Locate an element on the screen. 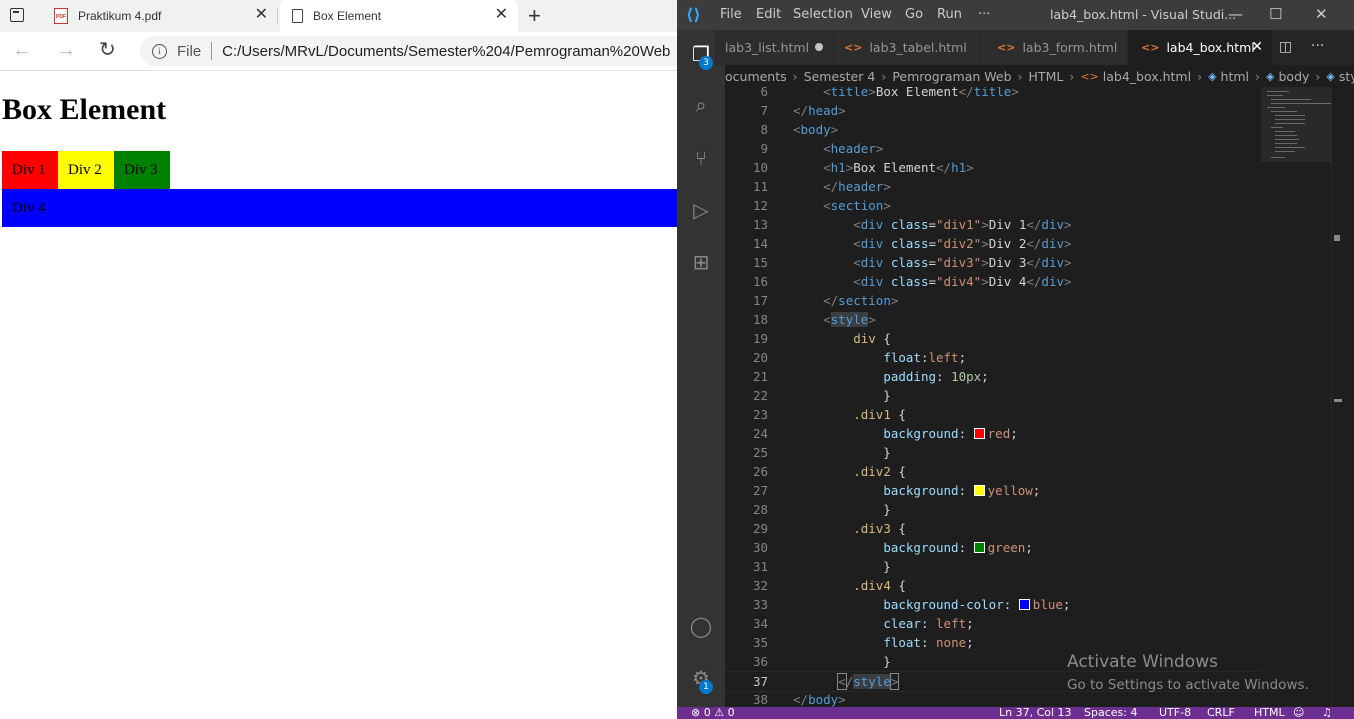 The image size is (1354, 719). indentation-status: Spaces: 4 is located at coordinates (1110, 713).